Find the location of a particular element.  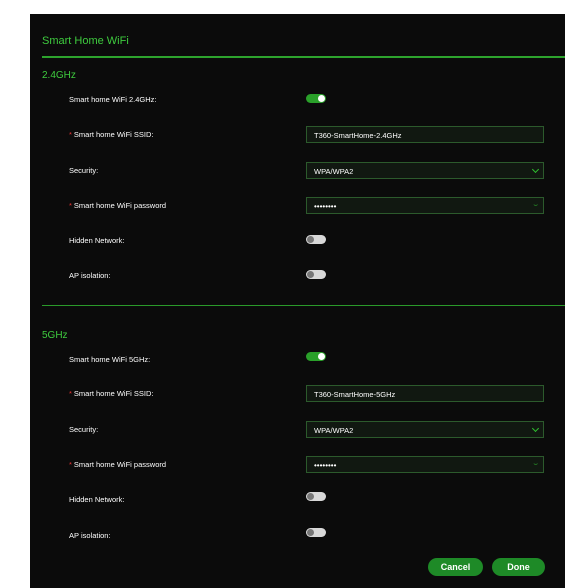

ap-isolation-label-5ghz: AP isolation: is located at coordinates (90, 535).